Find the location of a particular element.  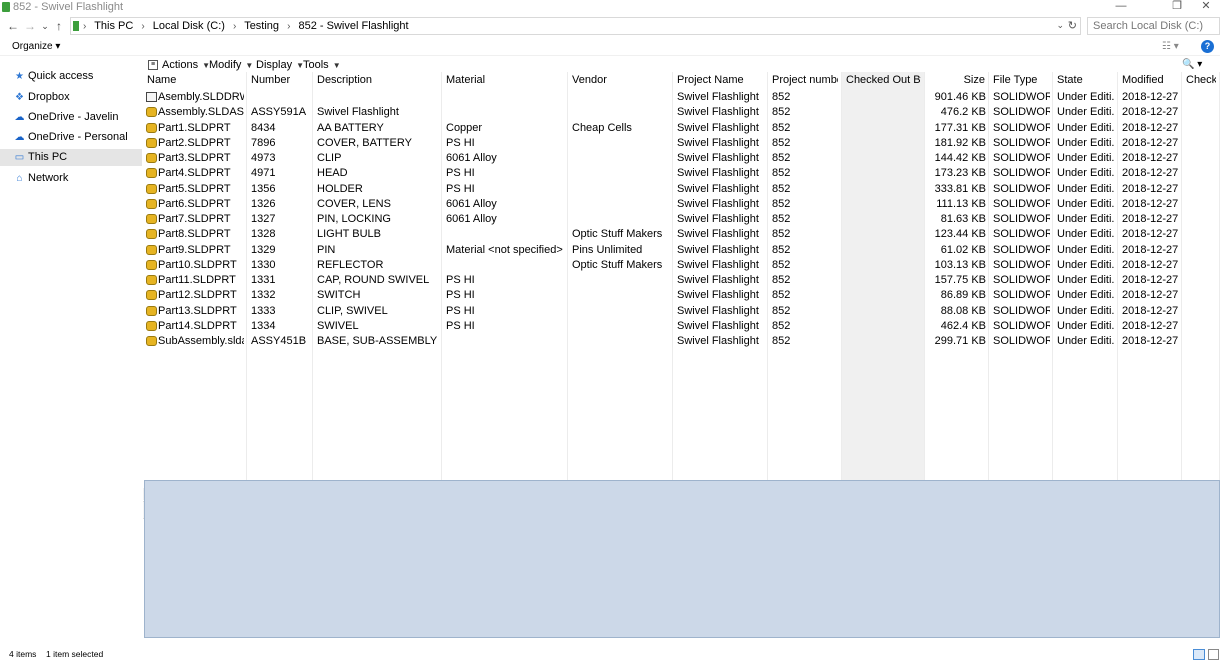

cell-description: BASE, SUB-ASSEMBLY is located at coordinates (377, 341).